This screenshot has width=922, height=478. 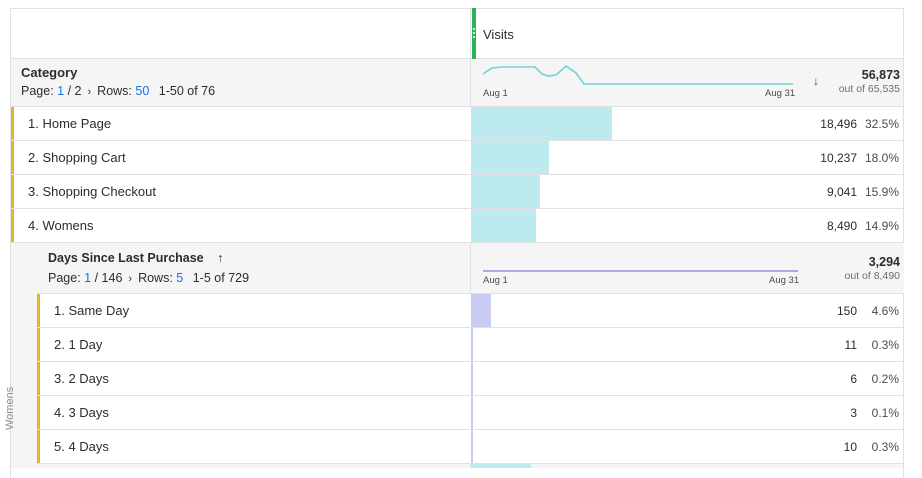 I want to click on next-row-bar, so click(x=501, y=466).